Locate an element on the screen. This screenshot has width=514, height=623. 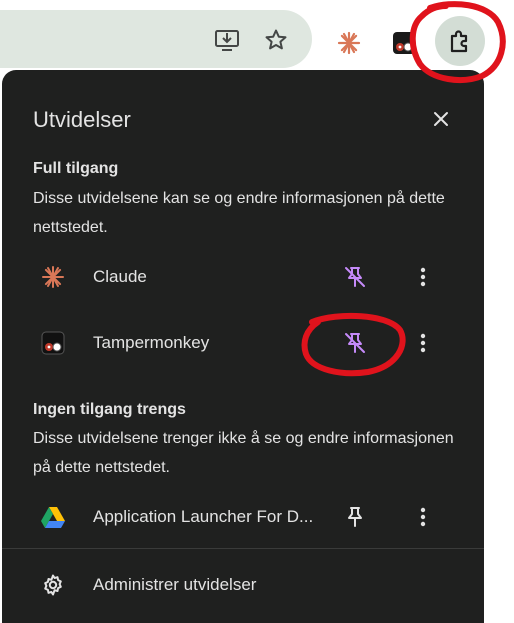
no-access-heading: Ingen tilgang trengs is located at coordinates (109, 409).